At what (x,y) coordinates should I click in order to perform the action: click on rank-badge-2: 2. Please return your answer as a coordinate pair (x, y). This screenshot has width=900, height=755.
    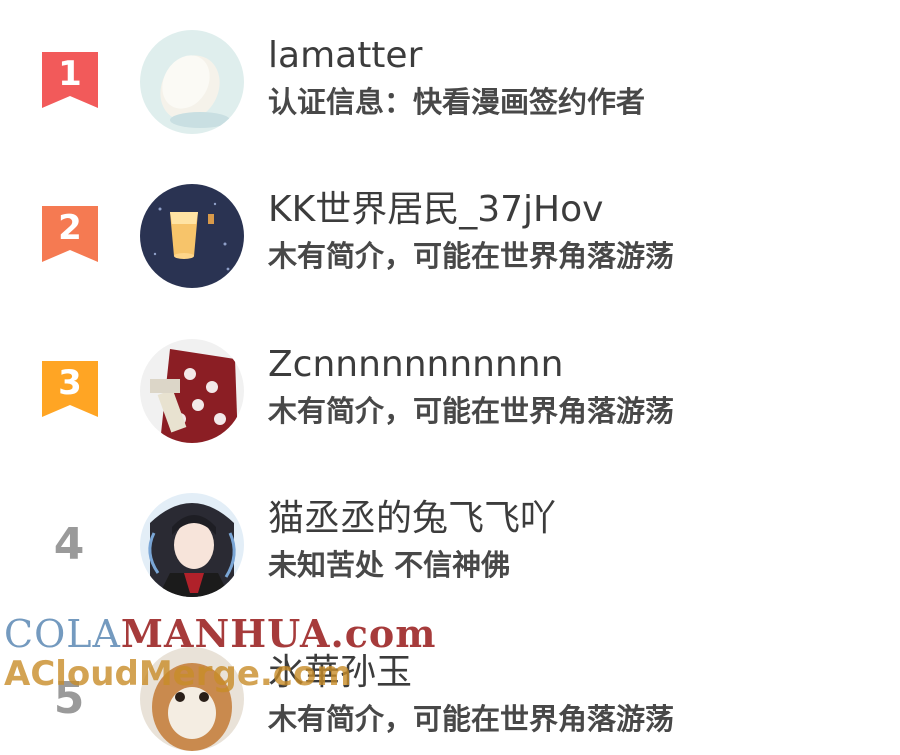
    Looking at the image, I should click on (70, 234).